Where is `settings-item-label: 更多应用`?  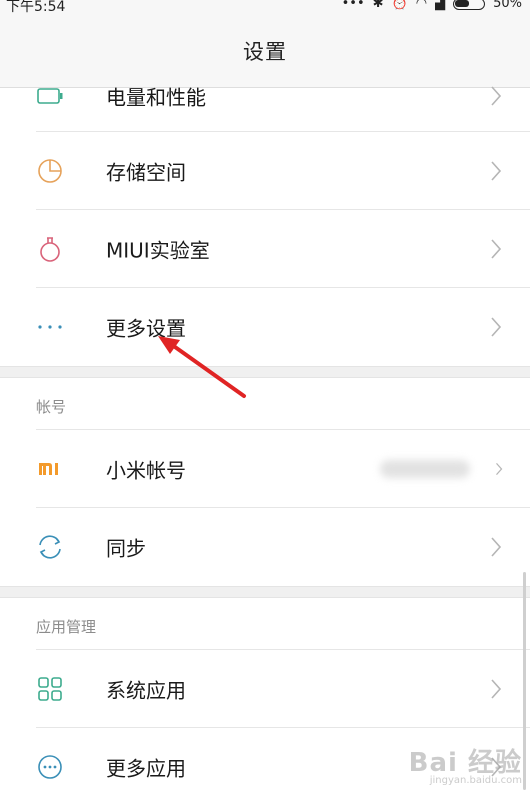
settings-item-label: 更多应用 is located at coordinates (146, 768).